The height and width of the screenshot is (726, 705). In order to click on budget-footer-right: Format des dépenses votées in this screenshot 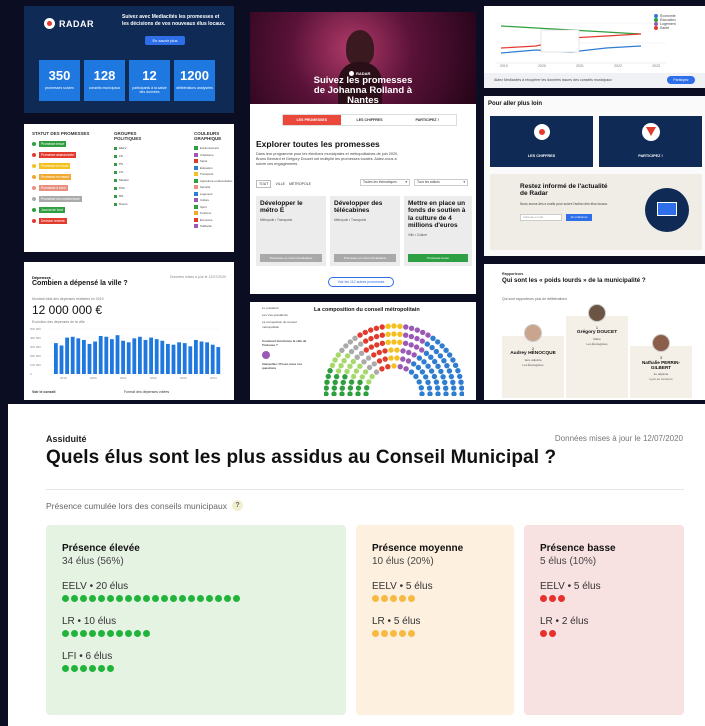, I will do `click(146, 392)`.